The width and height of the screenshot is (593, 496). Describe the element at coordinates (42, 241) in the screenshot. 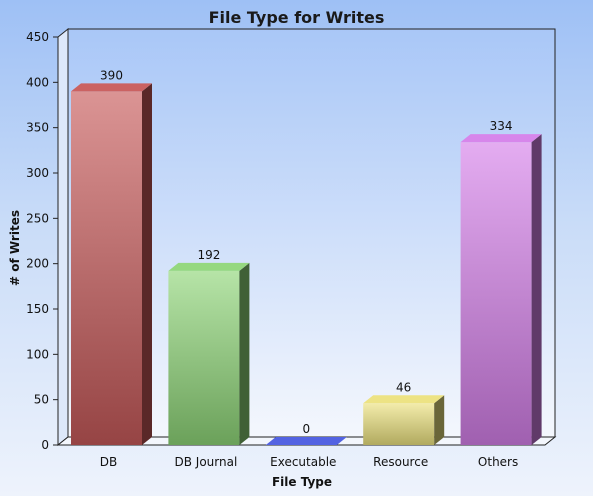

I see `y-axis: 0 50 100 150 200 250 300 350 400 450` at that location.